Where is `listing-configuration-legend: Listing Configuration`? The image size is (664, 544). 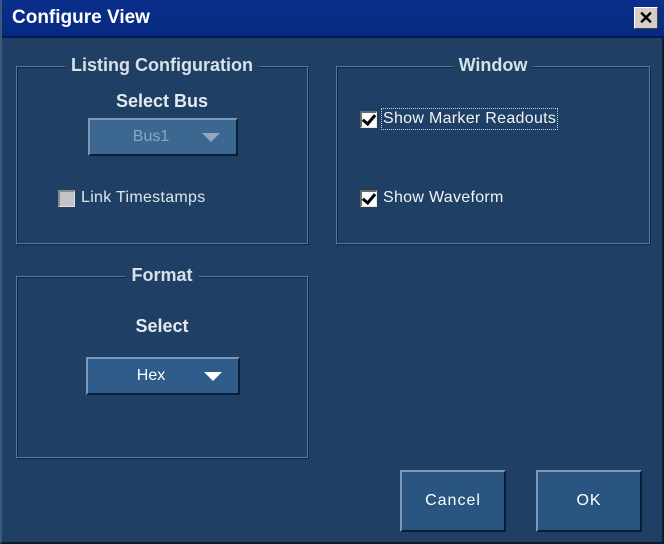
listing-configuration-legend: Listing Configuration is located at coordinates (162, 65).